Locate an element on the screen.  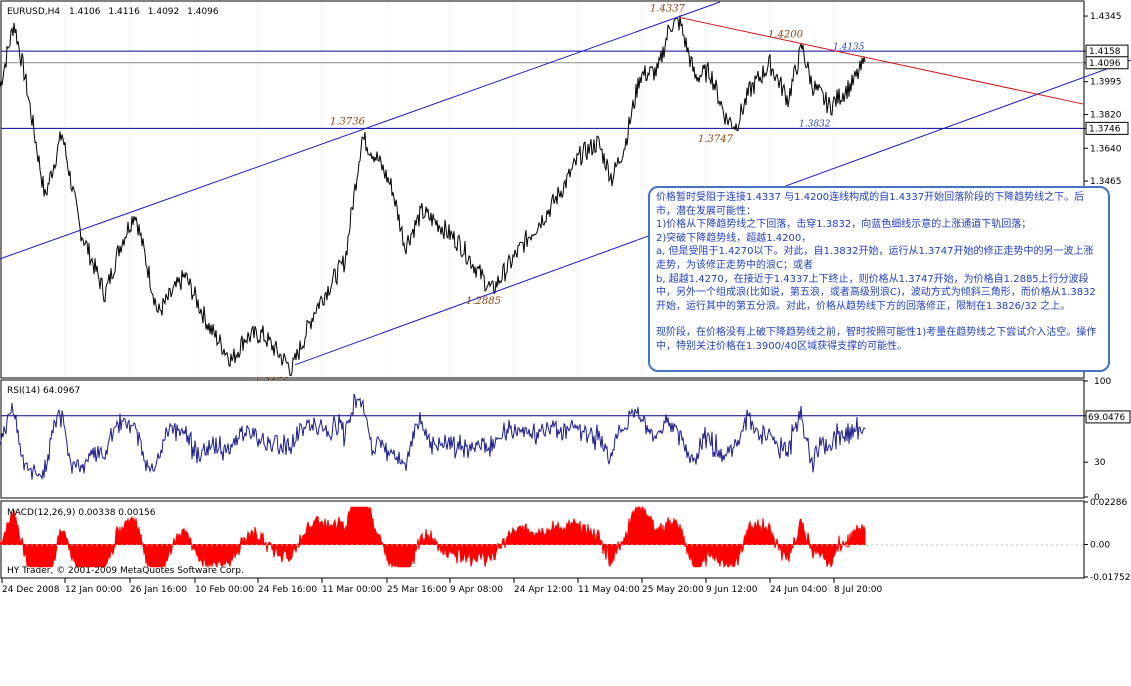
price-pane-title: EURUSD,H4 1.4106 1.4116 1.4092 1.4096 is located at coordinates (113, 12).